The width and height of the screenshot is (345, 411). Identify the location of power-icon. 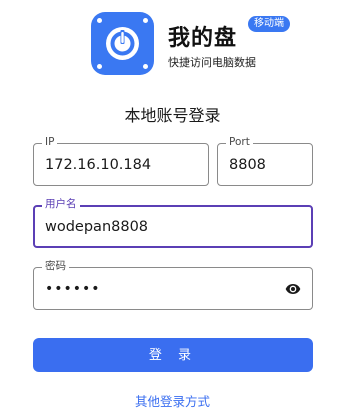
(122, 43).